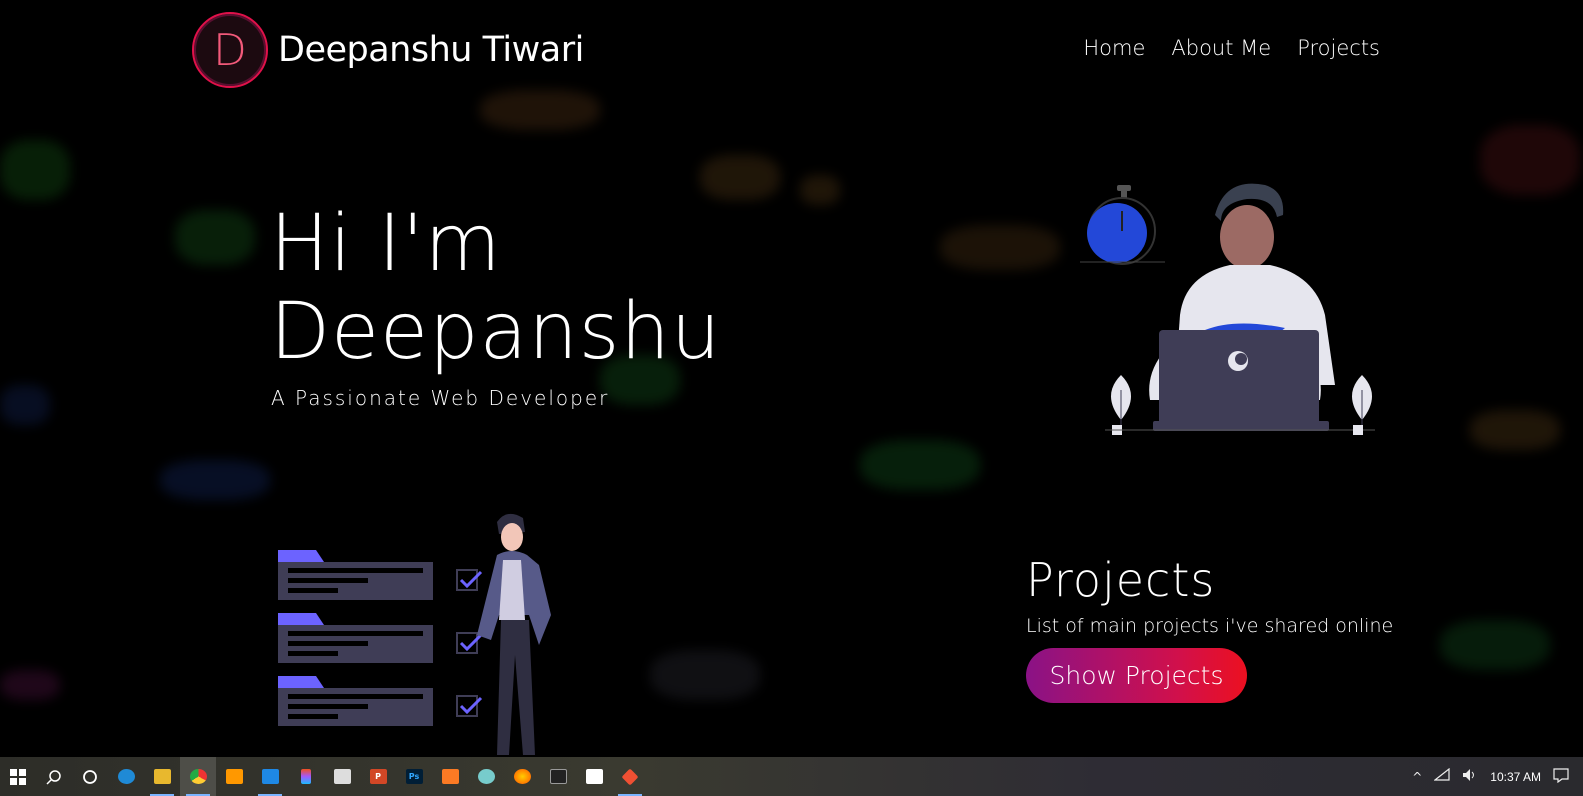 The width and height of the screenshot is (1583, 796). Describe the element at coordinates (431, 50) in the screenshot. I see `brand-name: Deepanshu Tiwari` at that location.